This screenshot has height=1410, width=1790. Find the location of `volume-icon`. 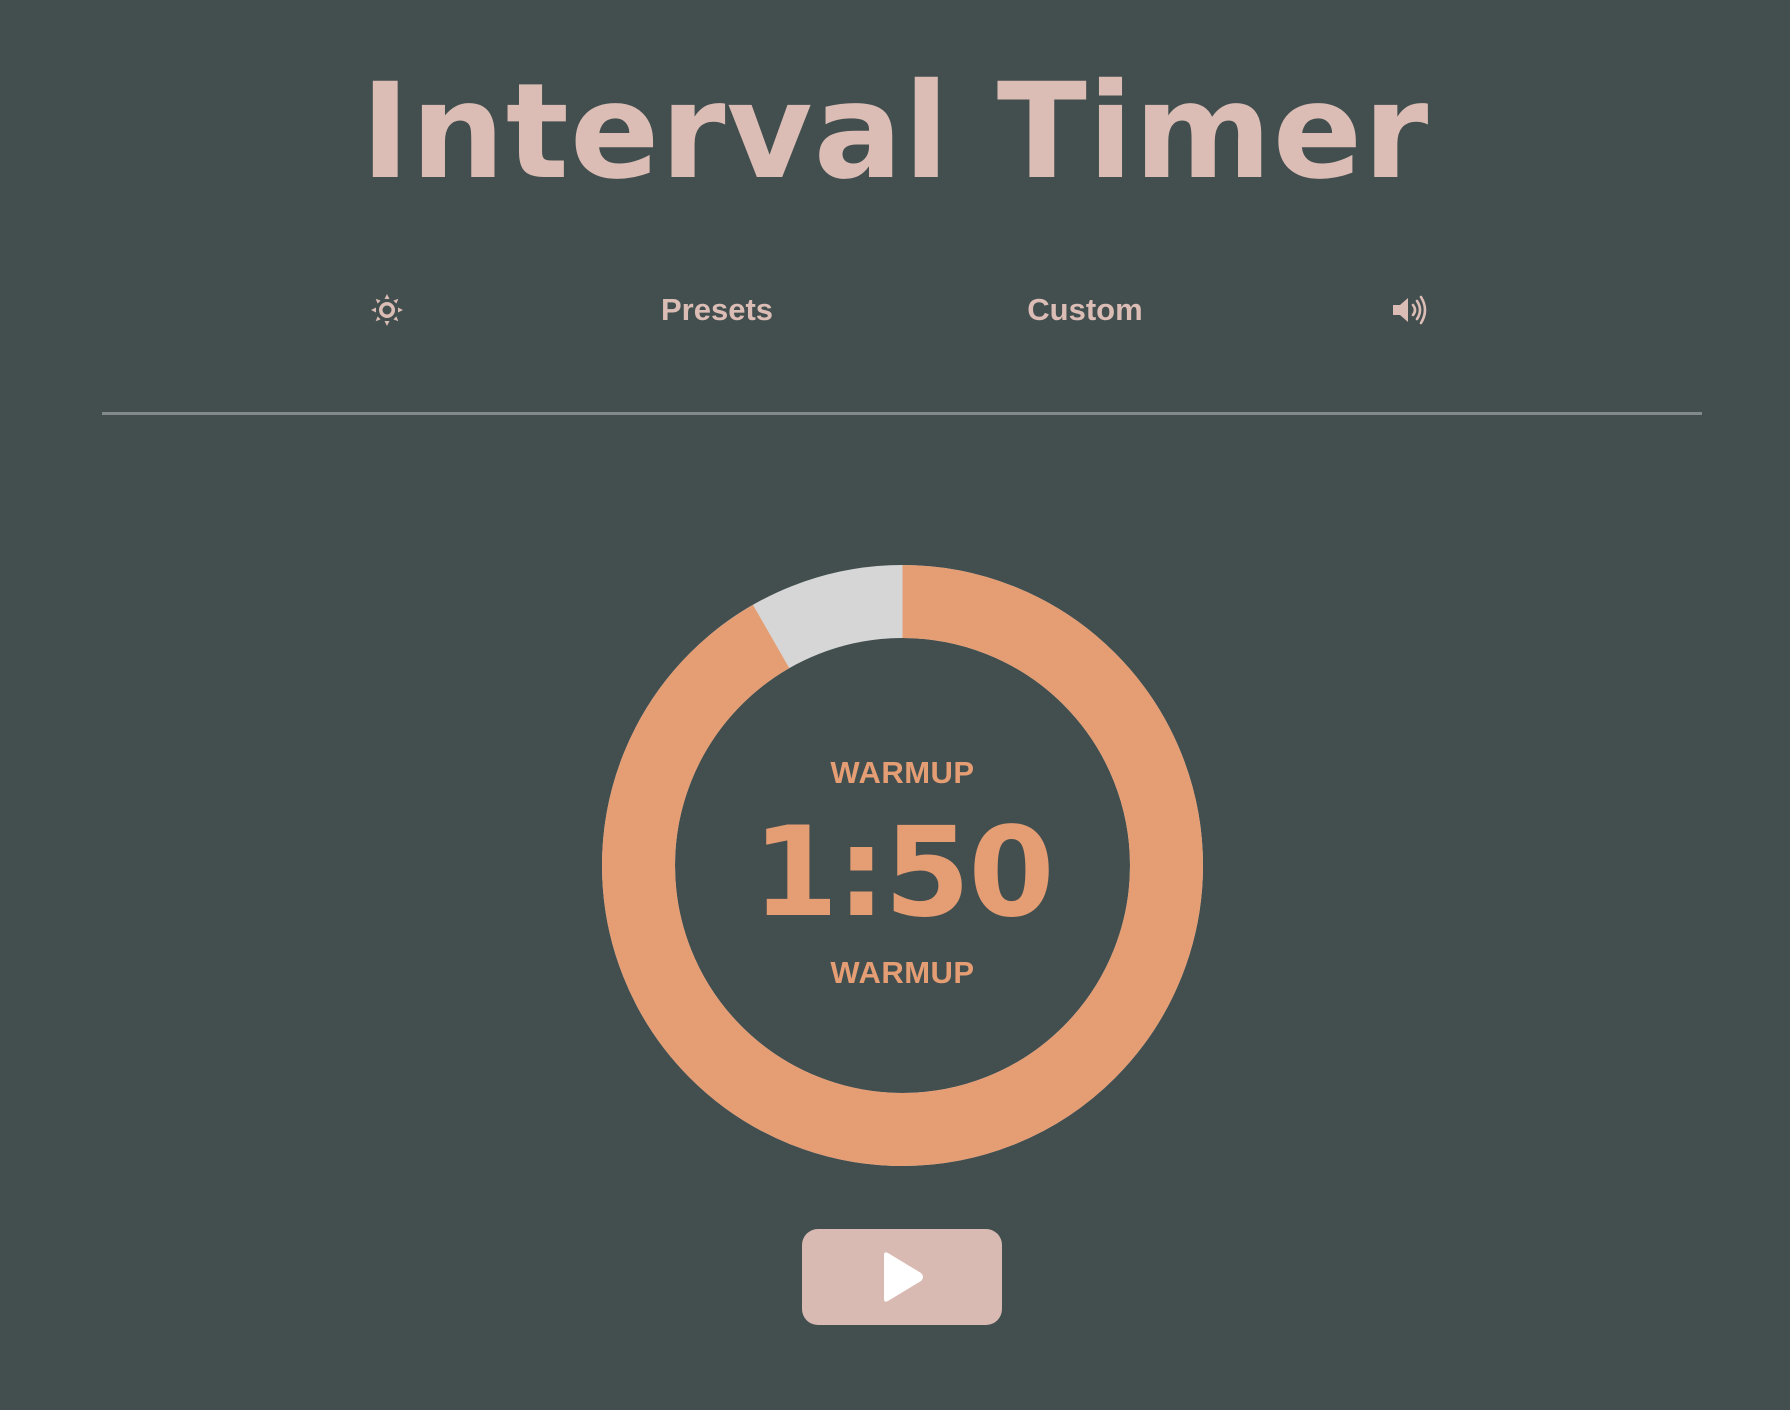

volume-icon is located at coordinates (1410, 310).